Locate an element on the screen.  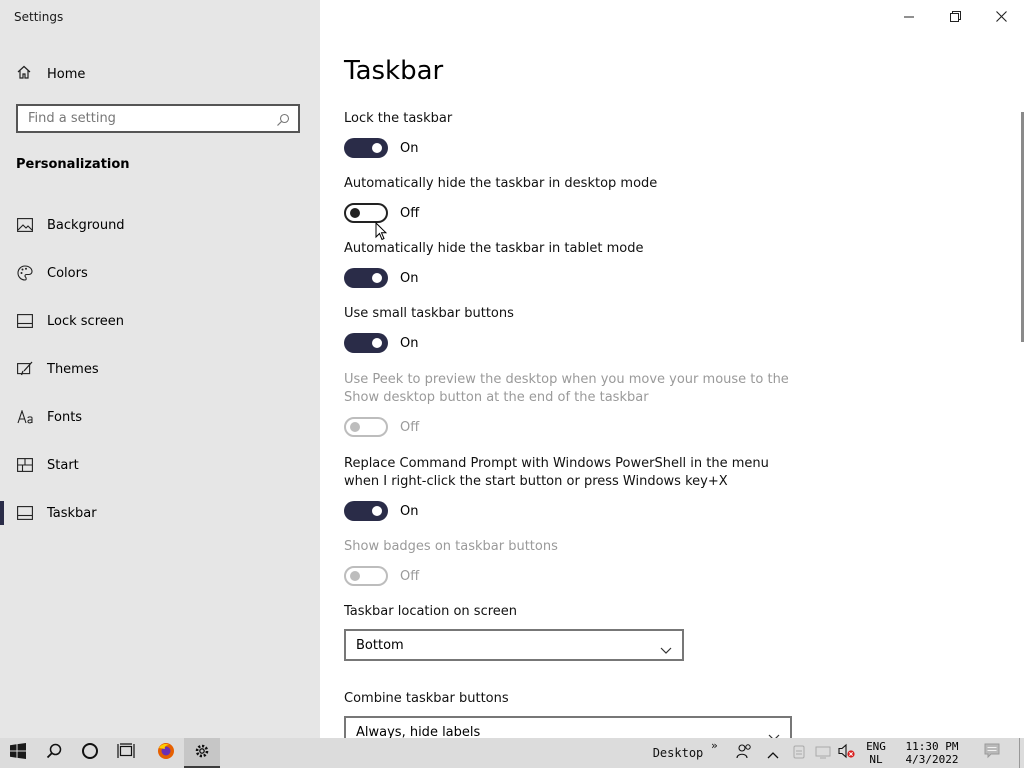
powershell-toggle: On is located at coordinates (381, 511).